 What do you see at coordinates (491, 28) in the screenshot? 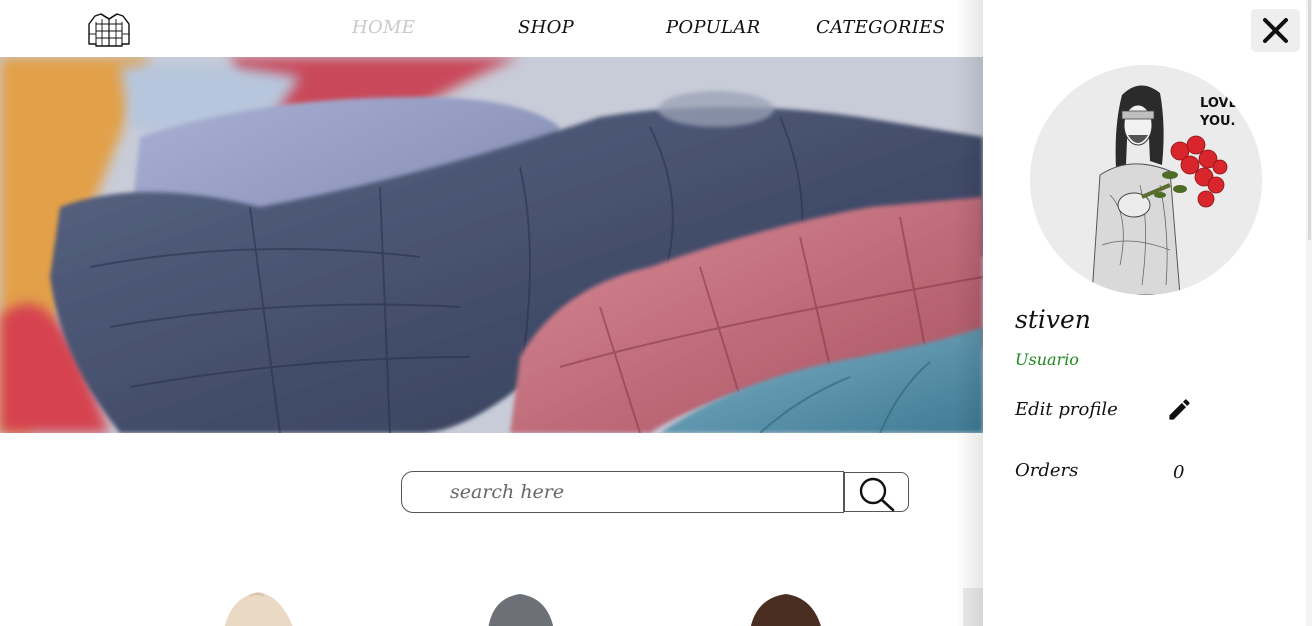
I see `top-navbar: HOME SHOP POPULAR CATEGORIES` at bounding box center [491, 28].